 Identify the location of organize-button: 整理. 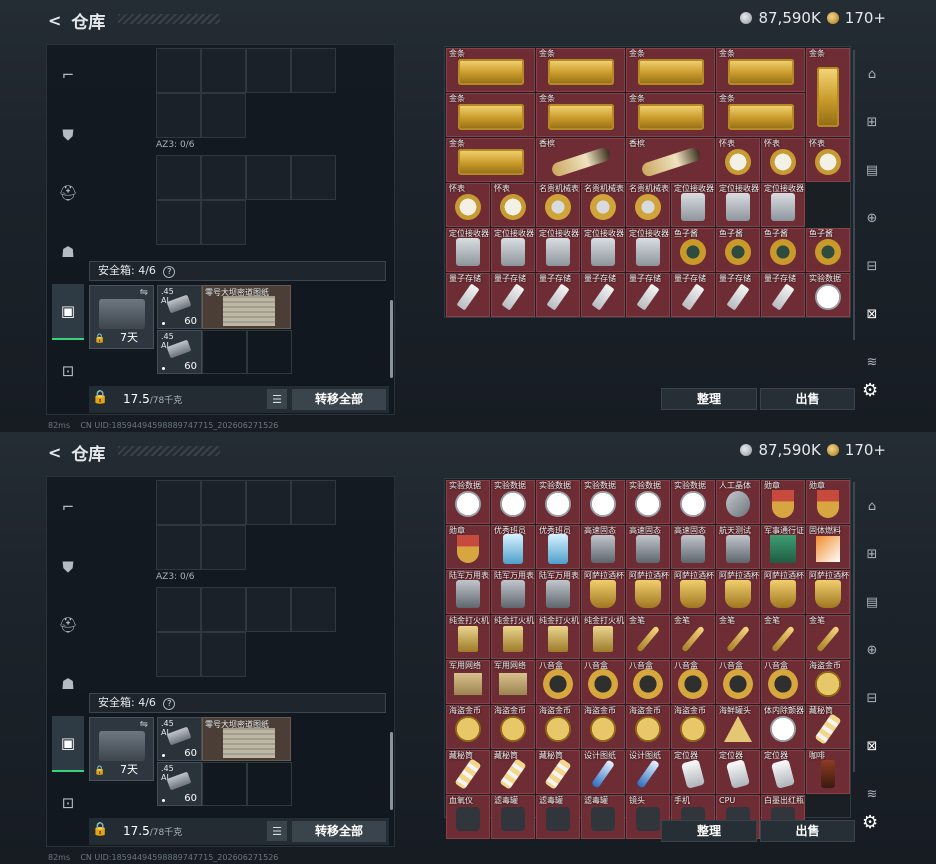
(709, 399).